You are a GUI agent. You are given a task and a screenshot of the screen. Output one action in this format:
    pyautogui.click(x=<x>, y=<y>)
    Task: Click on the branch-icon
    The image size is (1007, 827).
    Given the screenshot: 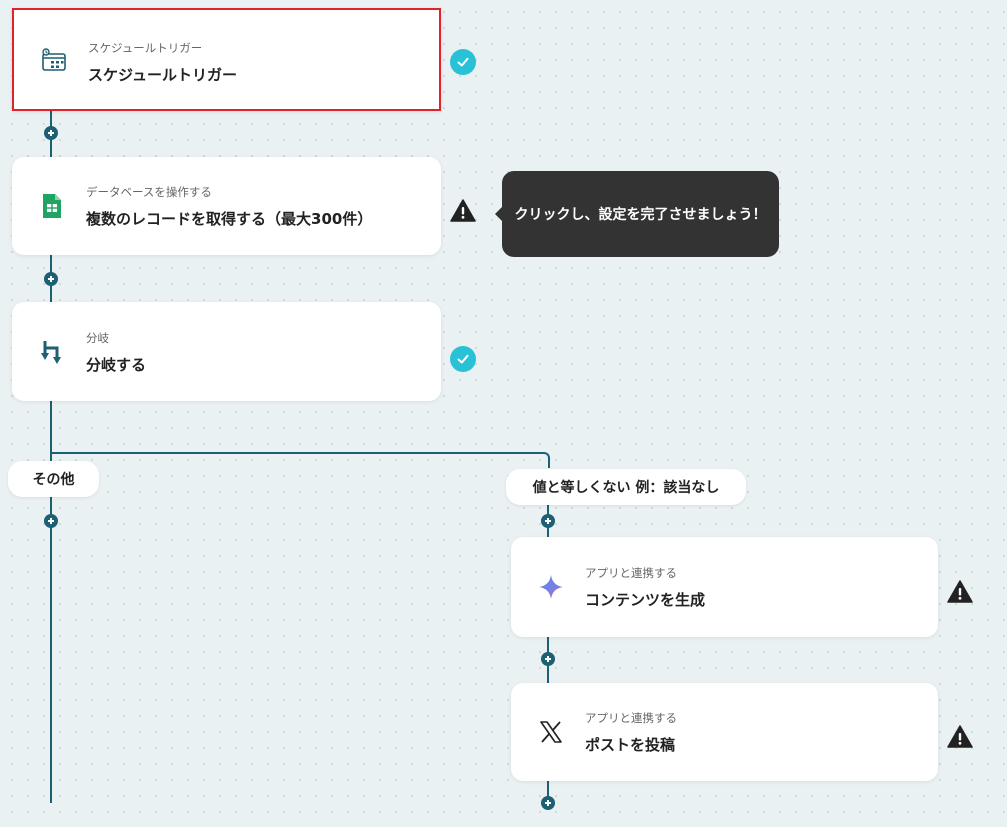 What is the action you would take?
    pyautogui.click(x=52, y=352)
    